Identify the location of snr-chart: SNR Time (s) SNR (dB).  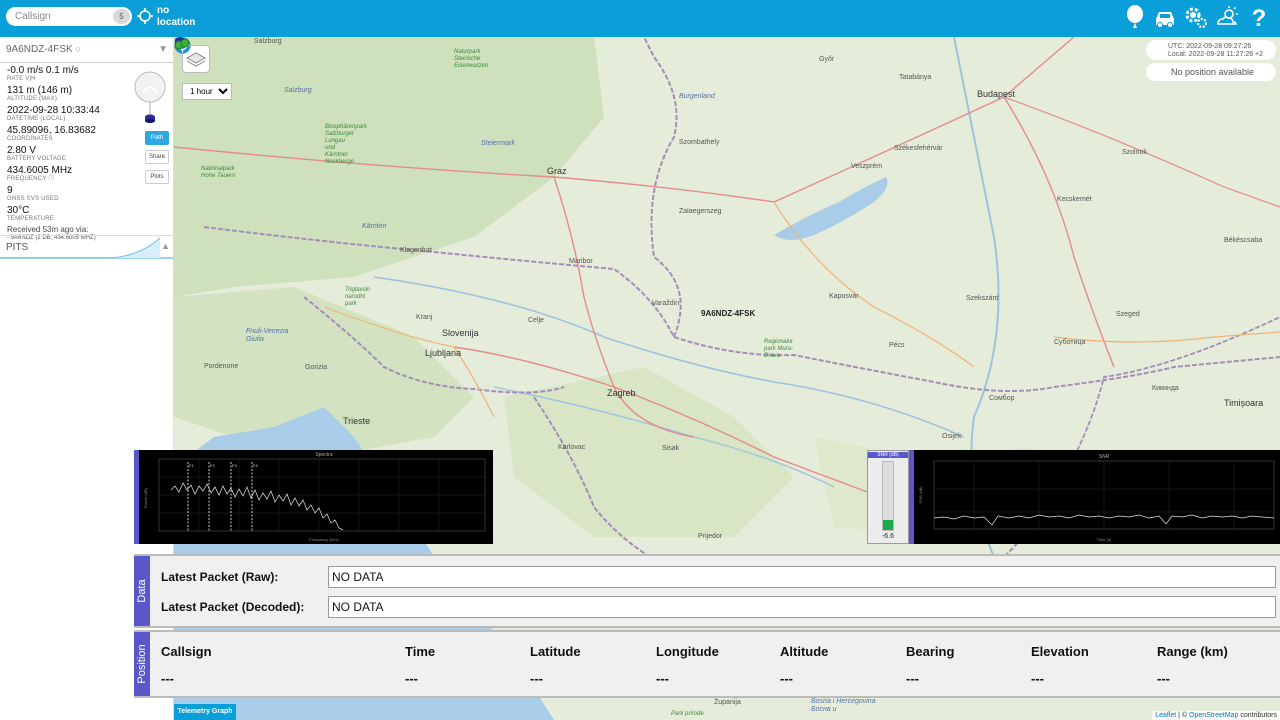
(1096, 498).